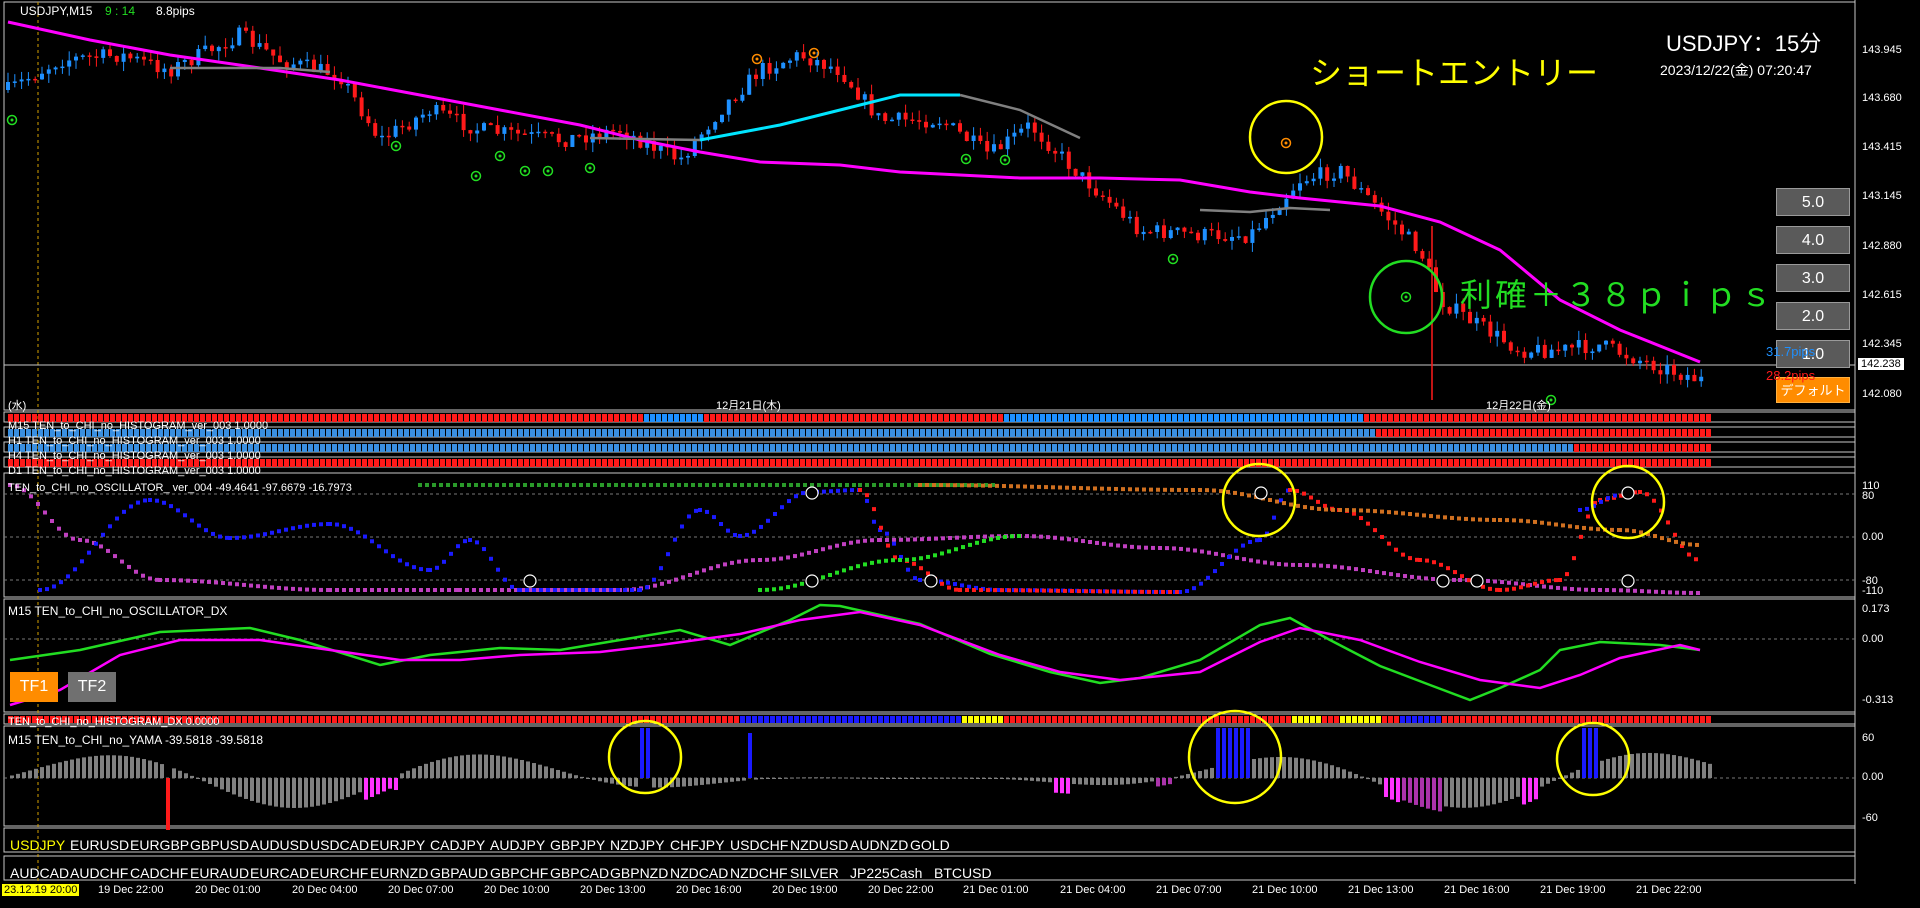 The height and width of the screenshot is (908, 1920). Describe the element at coordinates (219, 873) in the screenshot. I see `symbol-link-euraud: EURAUD` at that location.